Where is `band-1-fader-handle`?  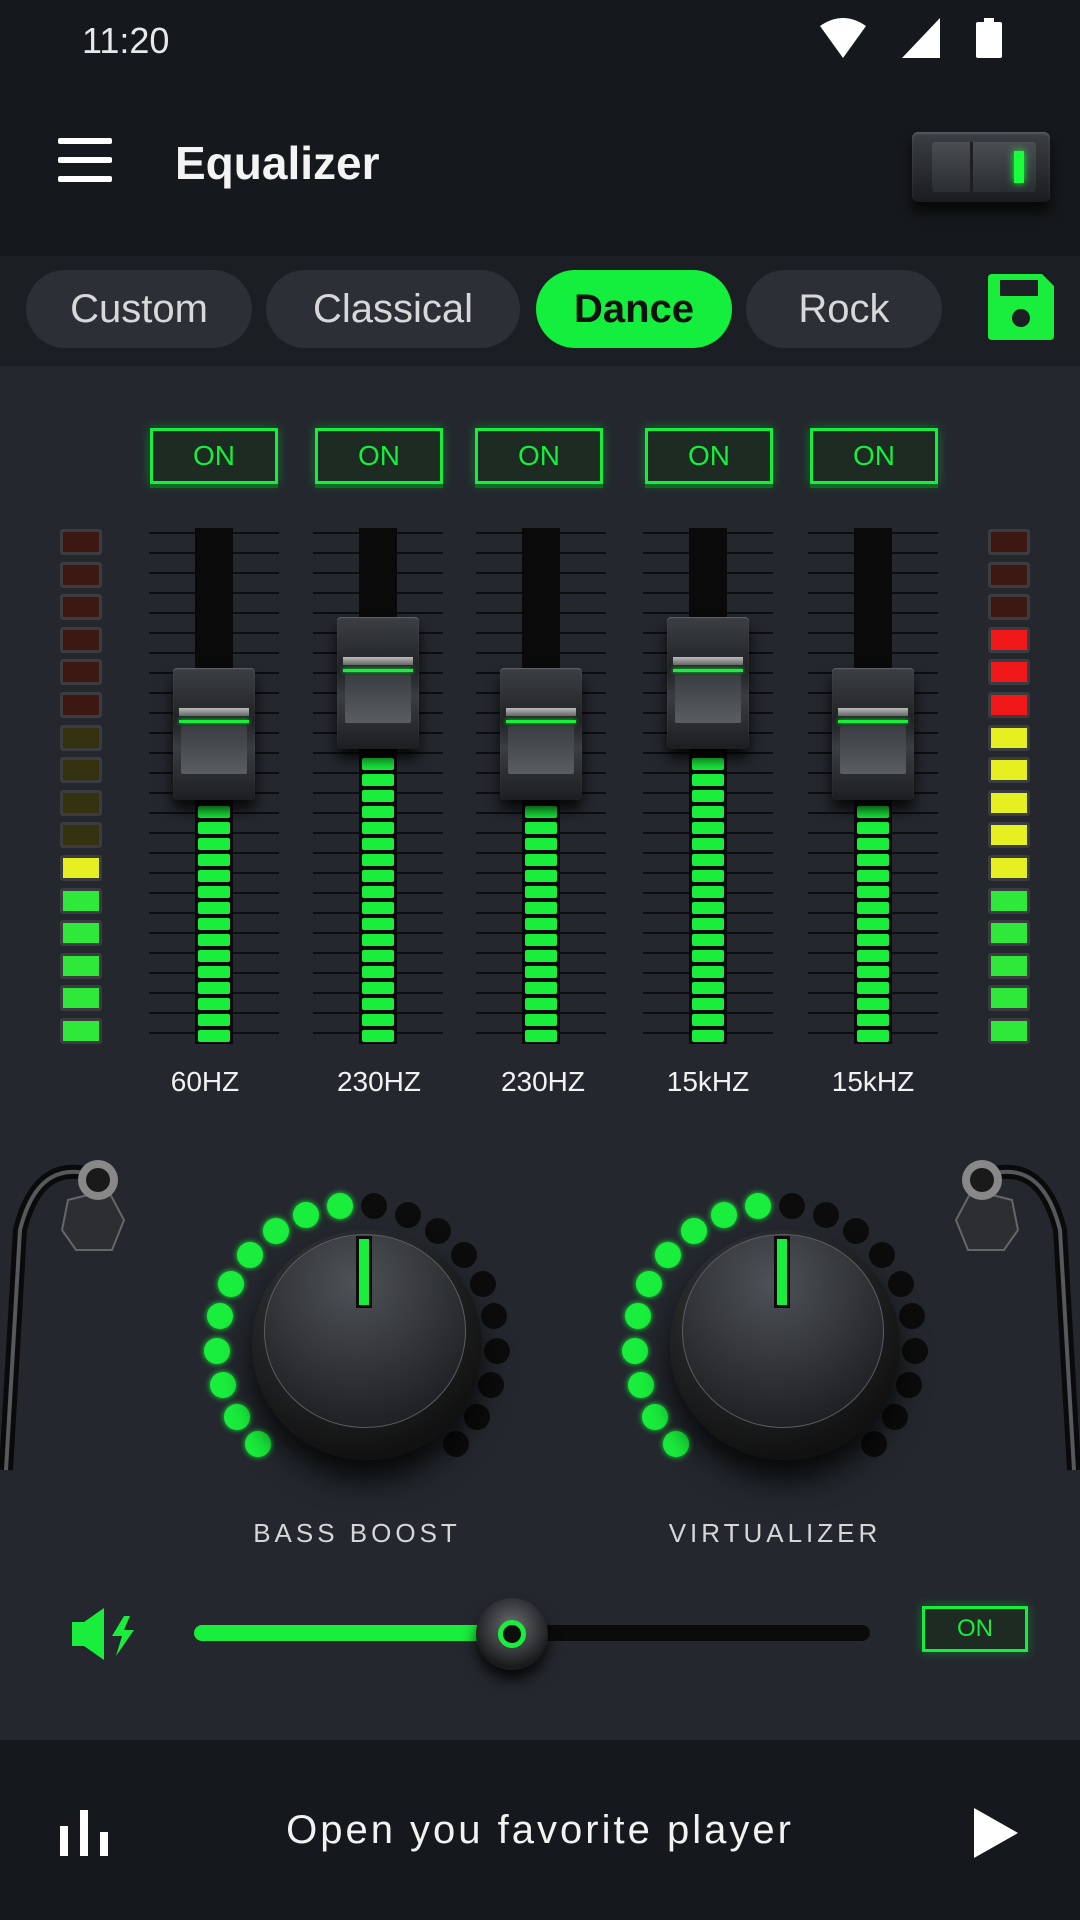
band-1-fader-handle is located at coordinates (214, 734).